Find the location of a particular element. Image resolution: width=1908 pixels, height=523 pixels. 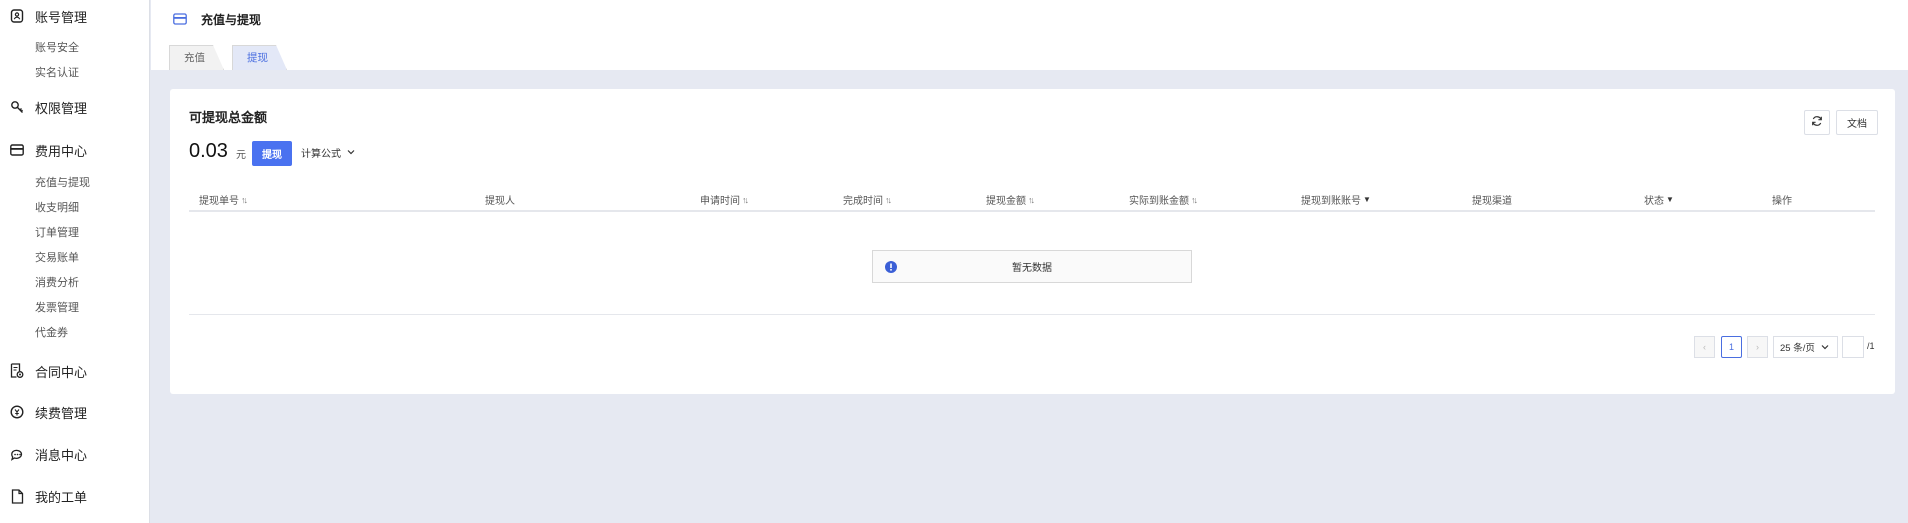

formula-label: 计算公式 is located at coordinates (321, 154).